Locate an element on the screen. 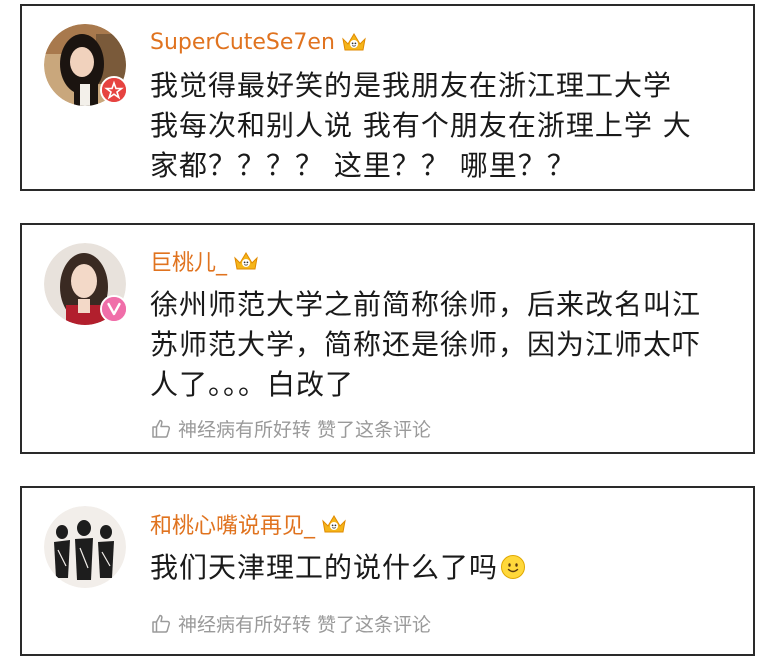 Image resolution: width=777 pixels, height=670 pixels. avatar-sketch-figures-icon is located at coordinates (85, 547).